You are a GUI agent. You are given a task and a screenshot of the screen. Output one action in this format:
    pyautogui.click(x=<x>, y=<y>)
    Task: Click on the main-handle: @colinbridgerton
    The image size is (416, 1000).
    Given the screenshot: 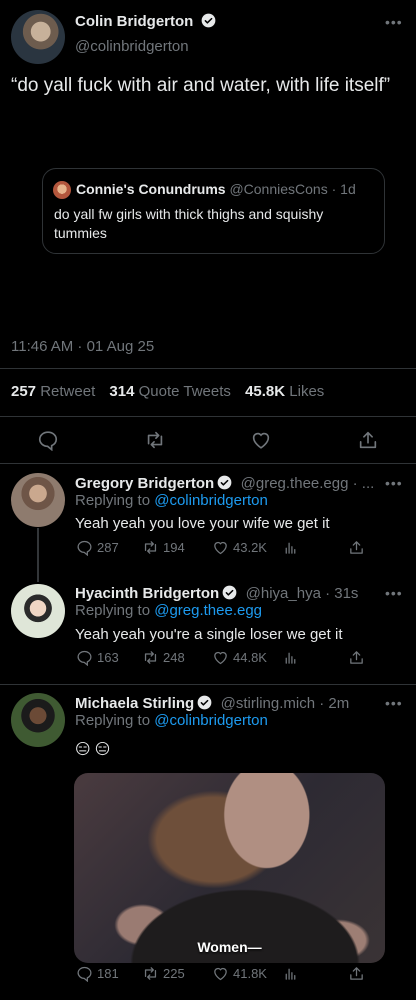 What is the action you would take?
    pyautogui.click(x=132, y=46)
    